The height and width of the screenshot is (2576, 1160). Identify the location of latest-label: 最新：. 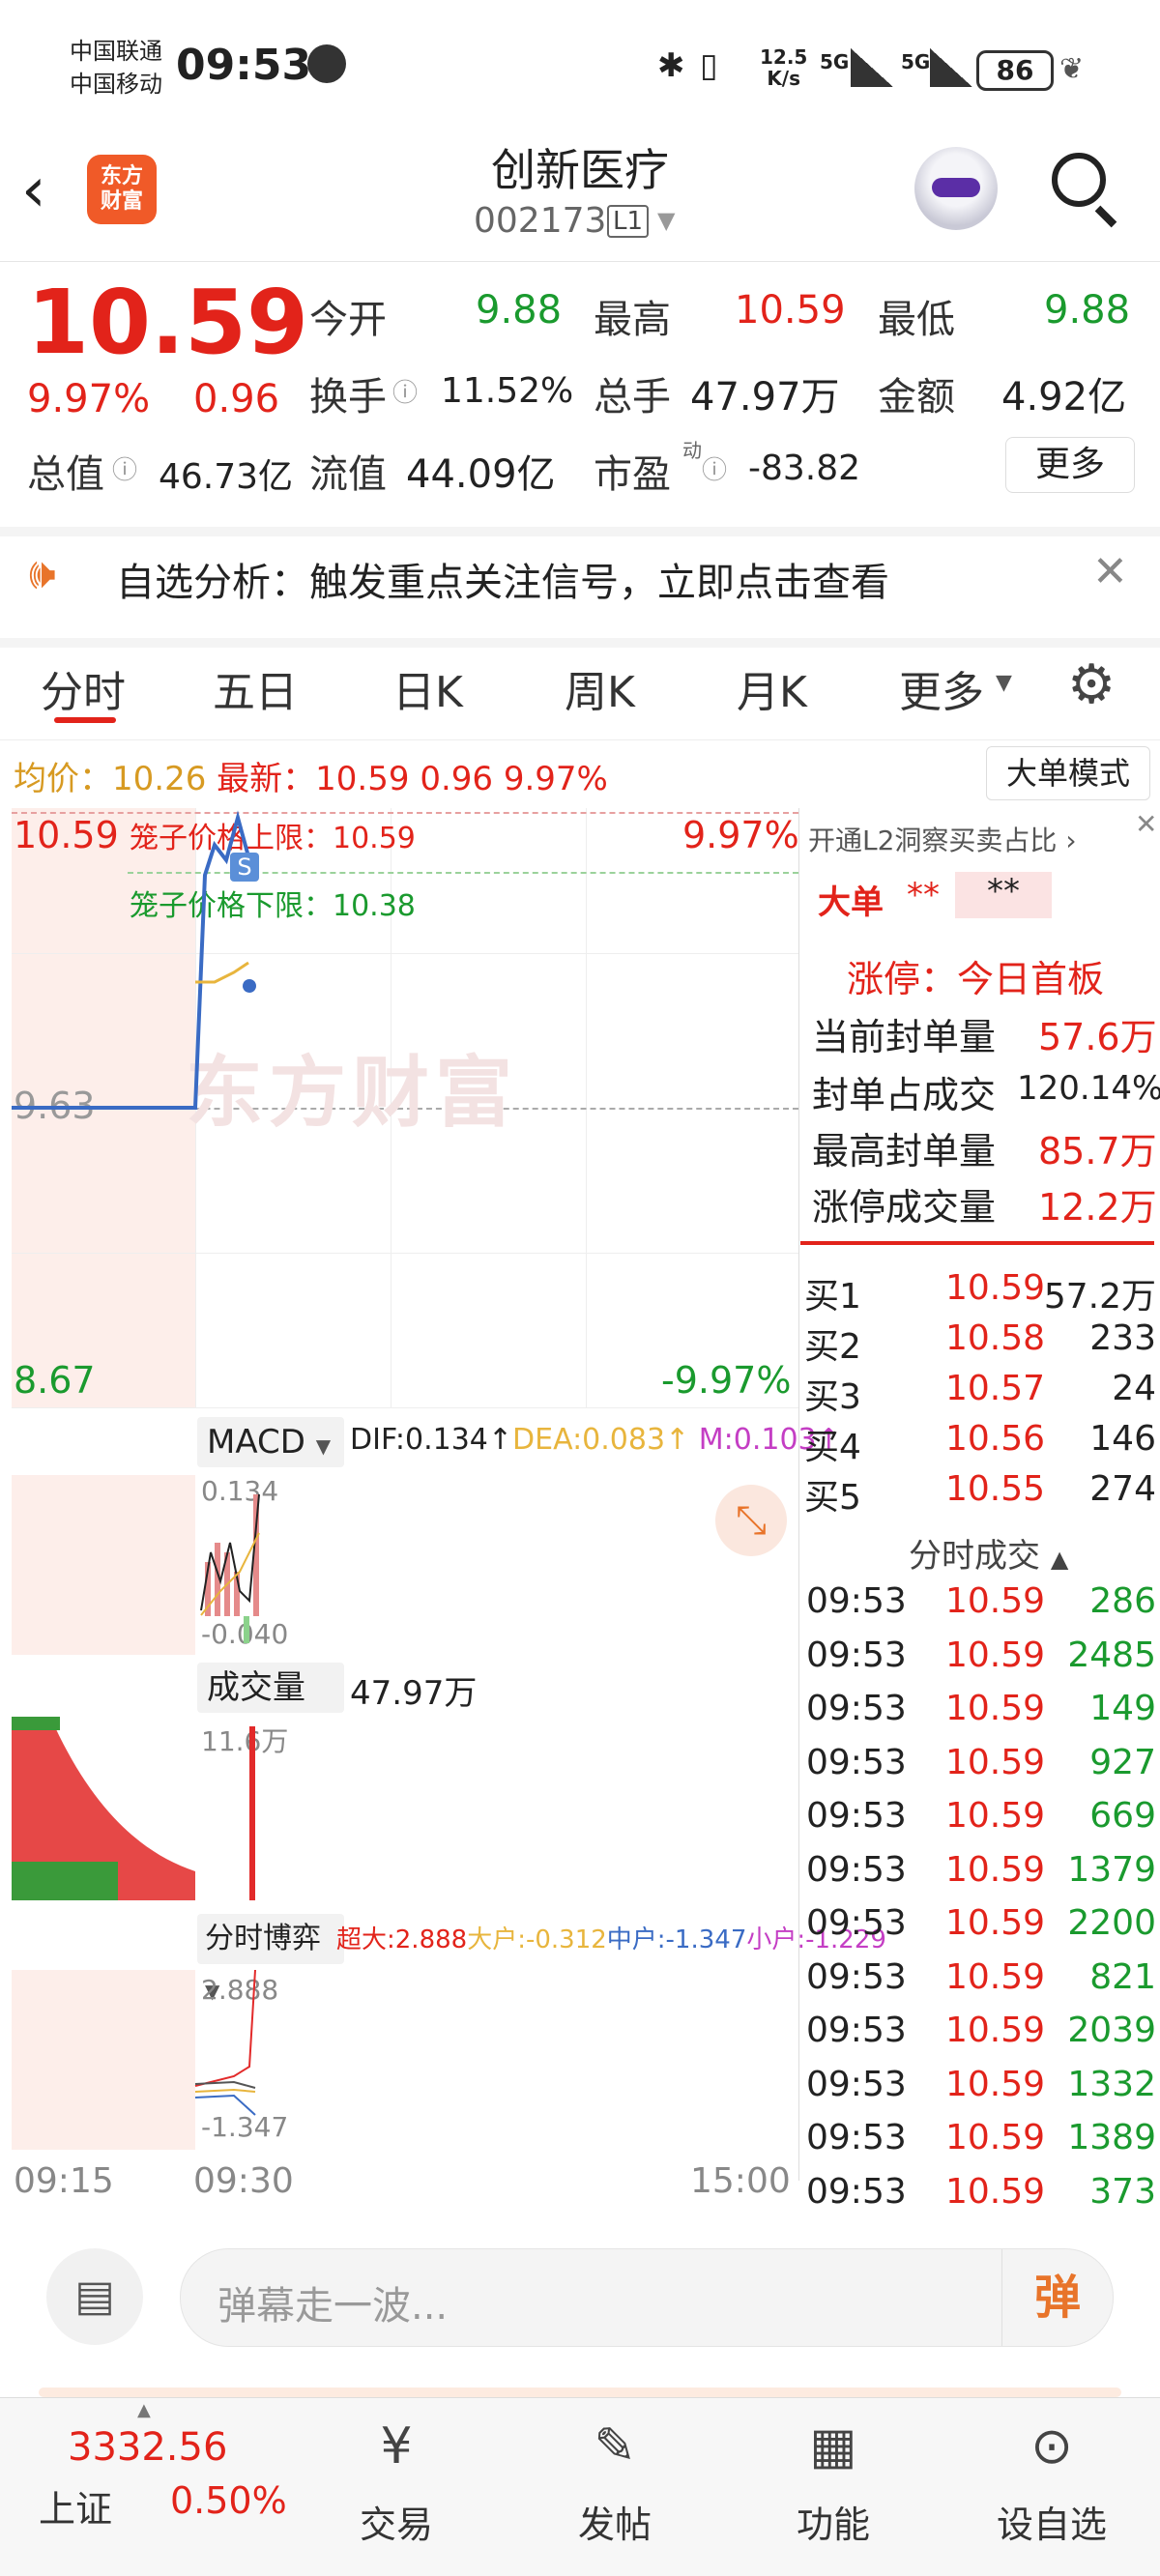
(267, 779).